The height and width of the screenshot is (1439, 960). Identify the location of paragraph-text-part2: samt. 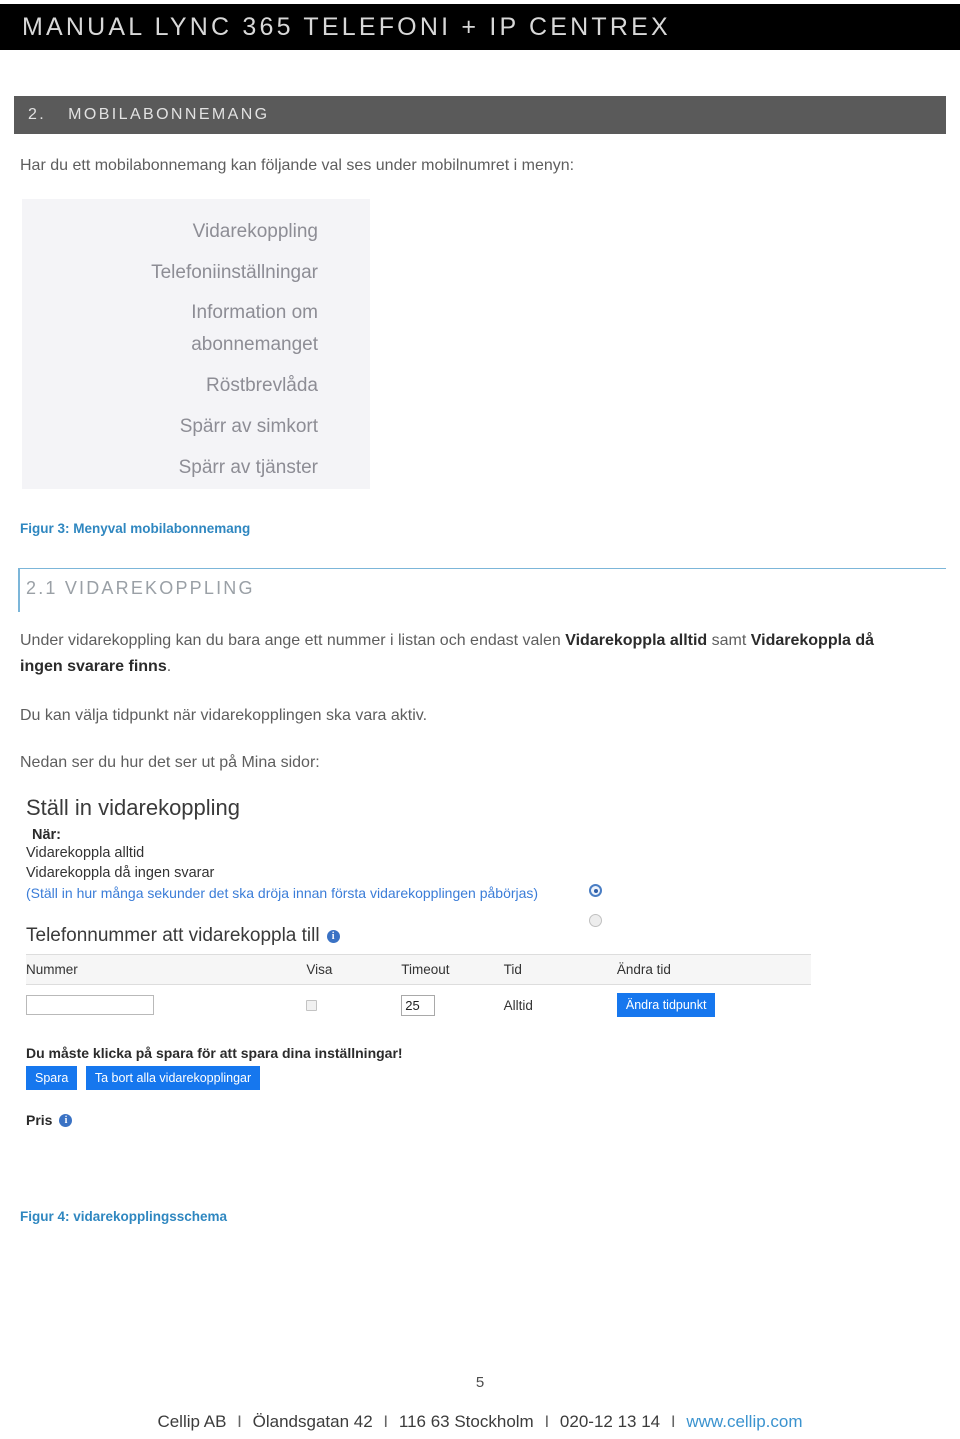
(729, 640).